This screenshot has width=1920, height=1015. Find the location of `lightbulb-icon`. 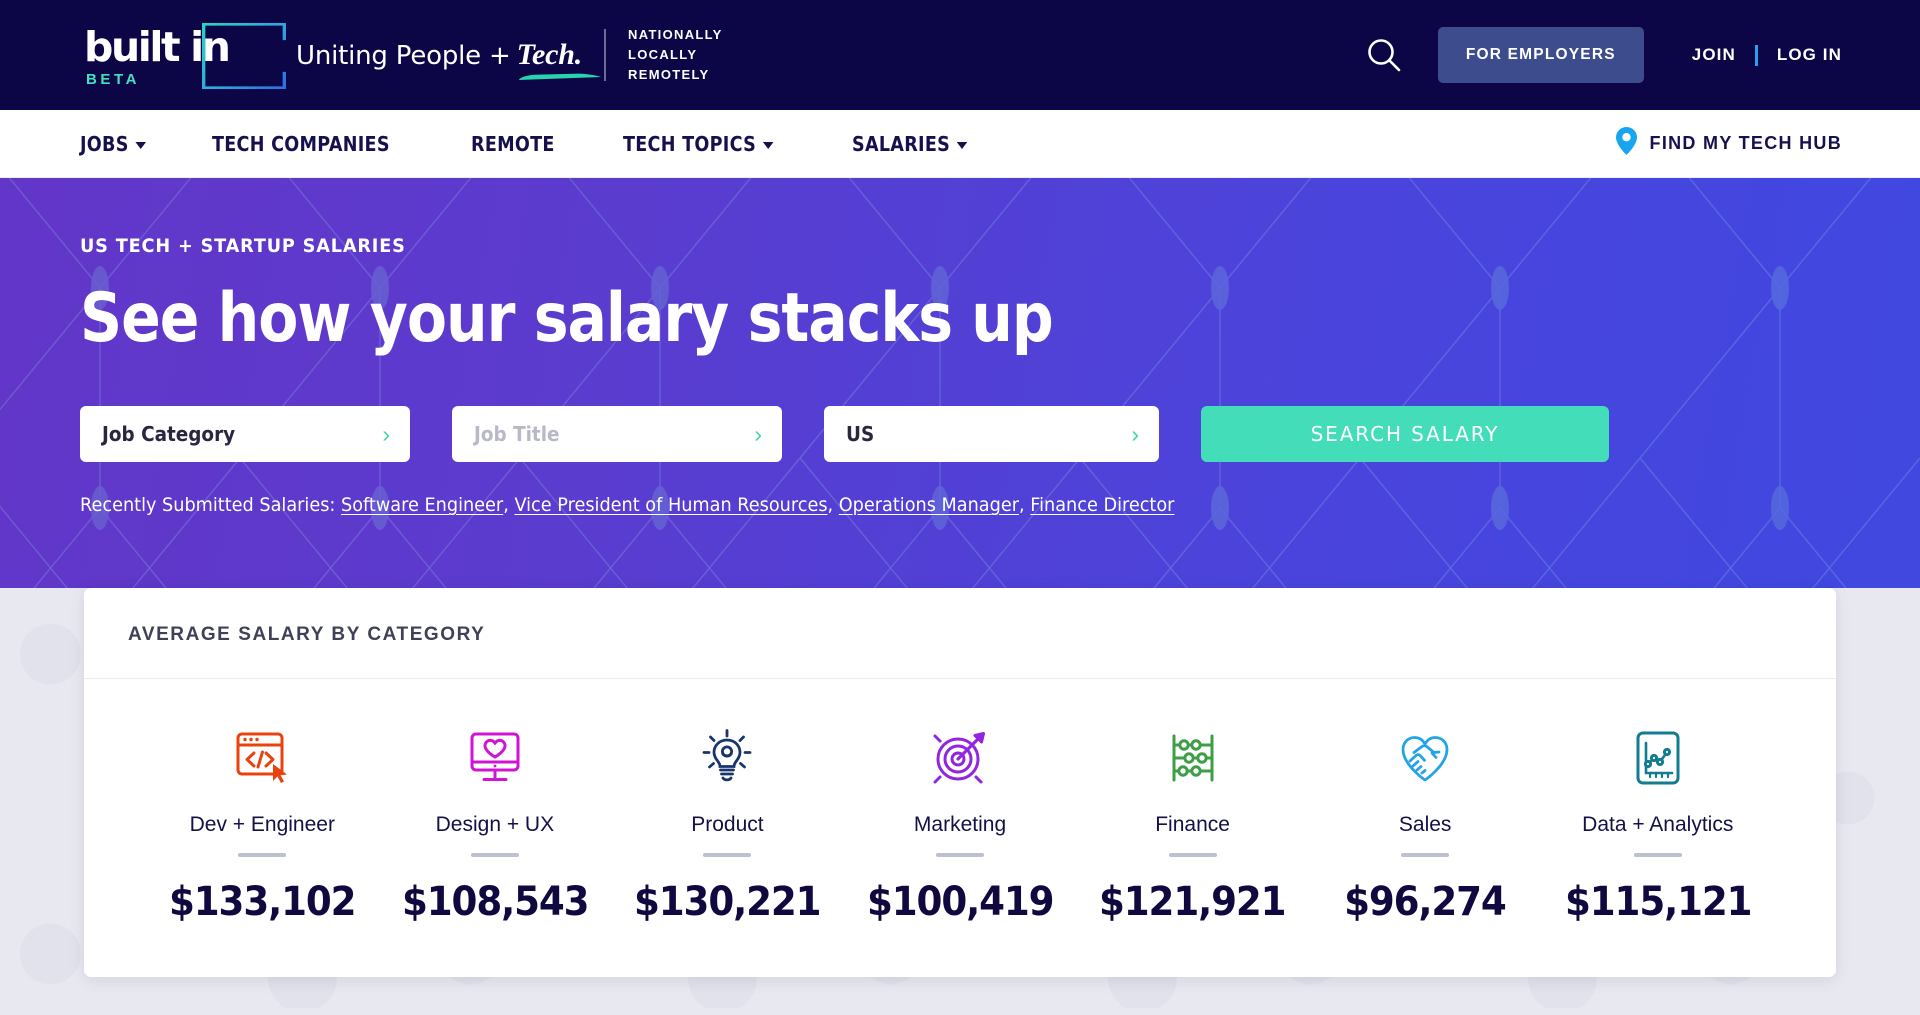

lightbulb-icon is located at coordinates (727, 758).